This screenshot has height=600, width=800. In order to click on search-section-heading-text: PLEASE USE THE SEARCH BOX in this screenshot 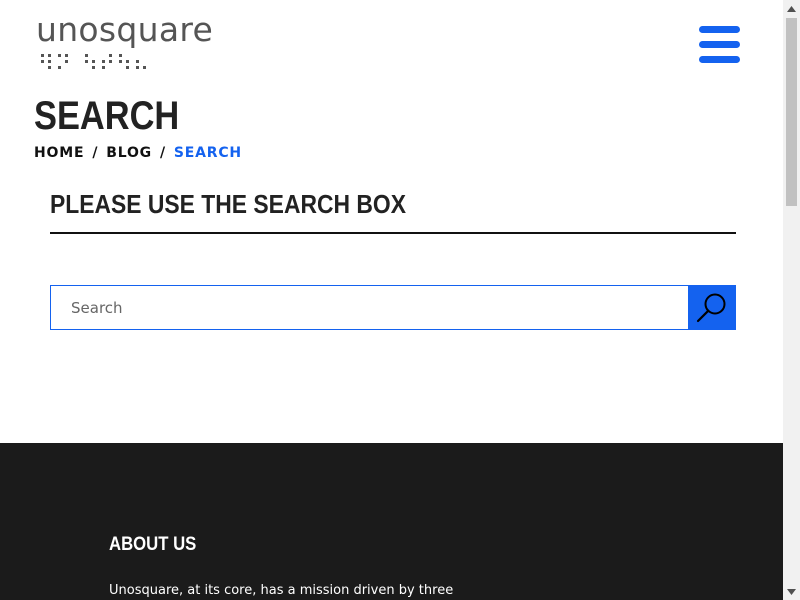, I will do `click(228, 204)`.